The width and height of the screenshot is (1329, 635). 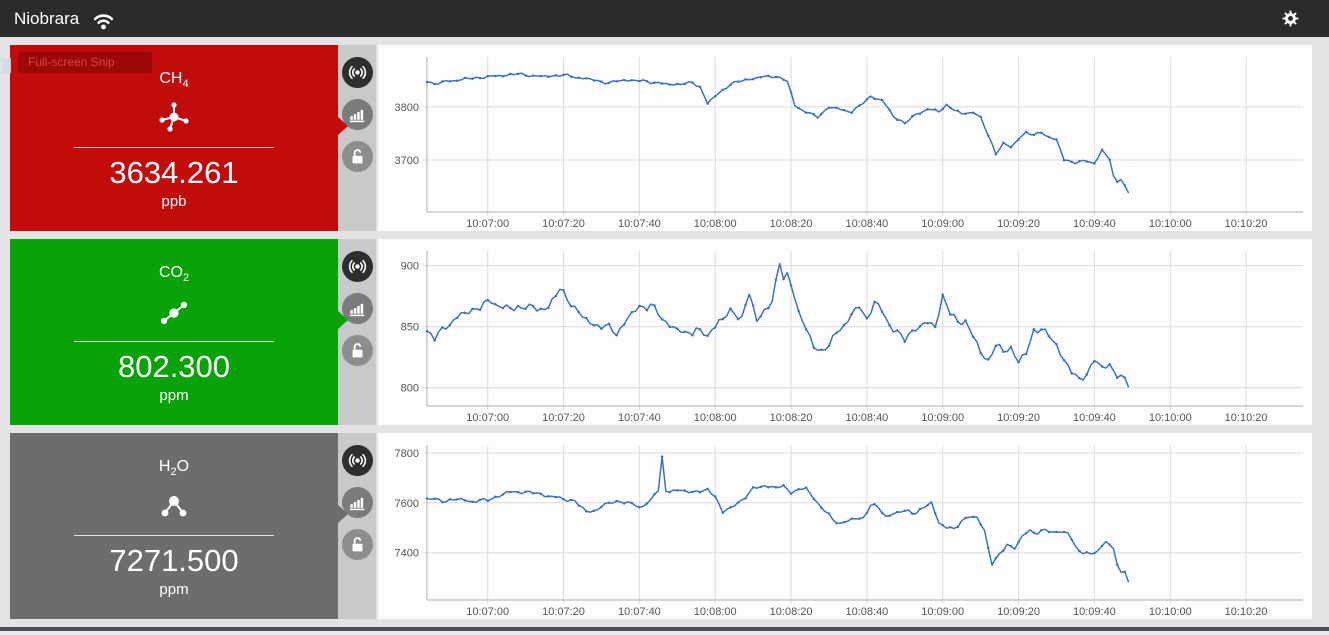 I want to click on gas-card-ch4: Full-screen Snip CH4 3634.261 ppb, so click(x=175, y=138).